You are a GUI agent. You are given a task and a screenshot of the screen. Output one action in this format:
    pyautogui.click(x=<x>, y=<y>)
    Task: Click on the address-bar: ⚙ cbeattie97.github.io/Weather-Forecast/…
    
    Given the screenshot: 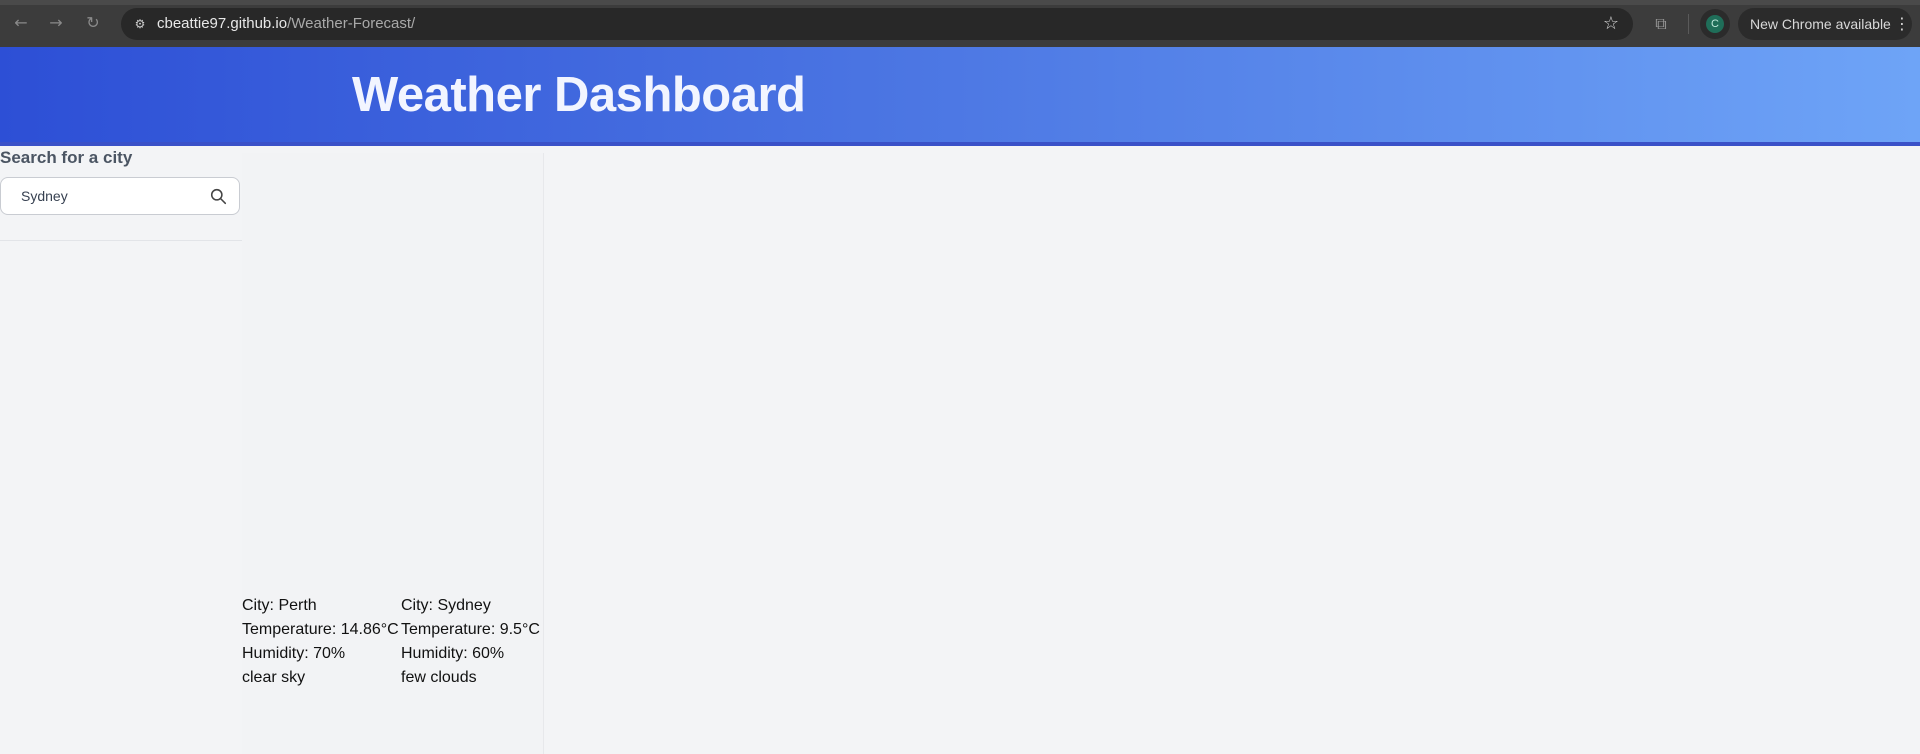 What is the action you would take?
    pyautogui.click(x=877, y=24)
    